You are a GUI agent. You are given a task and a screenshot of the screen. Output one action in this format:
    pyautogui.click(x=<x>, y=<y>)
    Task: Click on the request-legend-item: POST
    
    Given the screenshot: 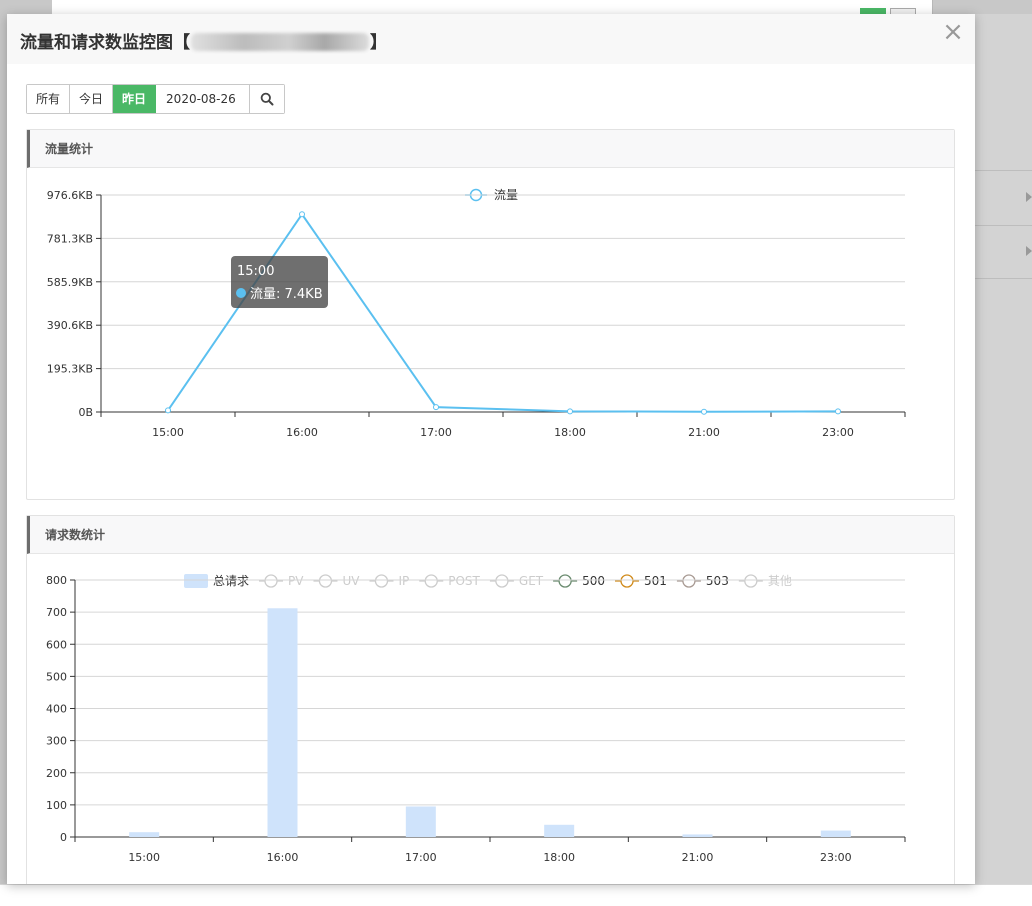 What is the action you would take?
    pyautogui.click(x=450, y=581)
    